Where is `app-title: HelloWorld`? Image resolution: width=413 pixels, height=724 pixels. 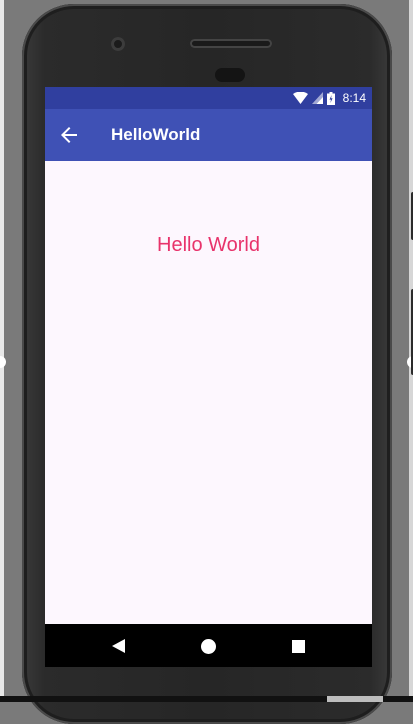
app-title: HelloWorld is located at coordinates (156, 134).